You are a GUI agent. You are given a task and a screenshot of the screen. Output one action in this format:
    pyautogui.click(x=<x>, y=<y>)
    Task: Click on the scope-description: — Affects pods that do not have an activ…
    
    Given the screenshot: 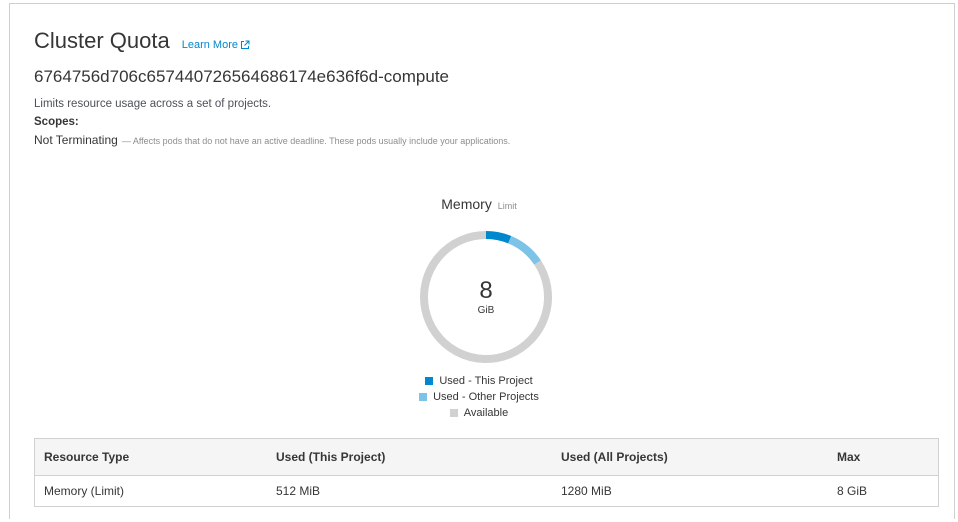 What is the action you would take?
    pyautogui.click(x=316, y=141)
    